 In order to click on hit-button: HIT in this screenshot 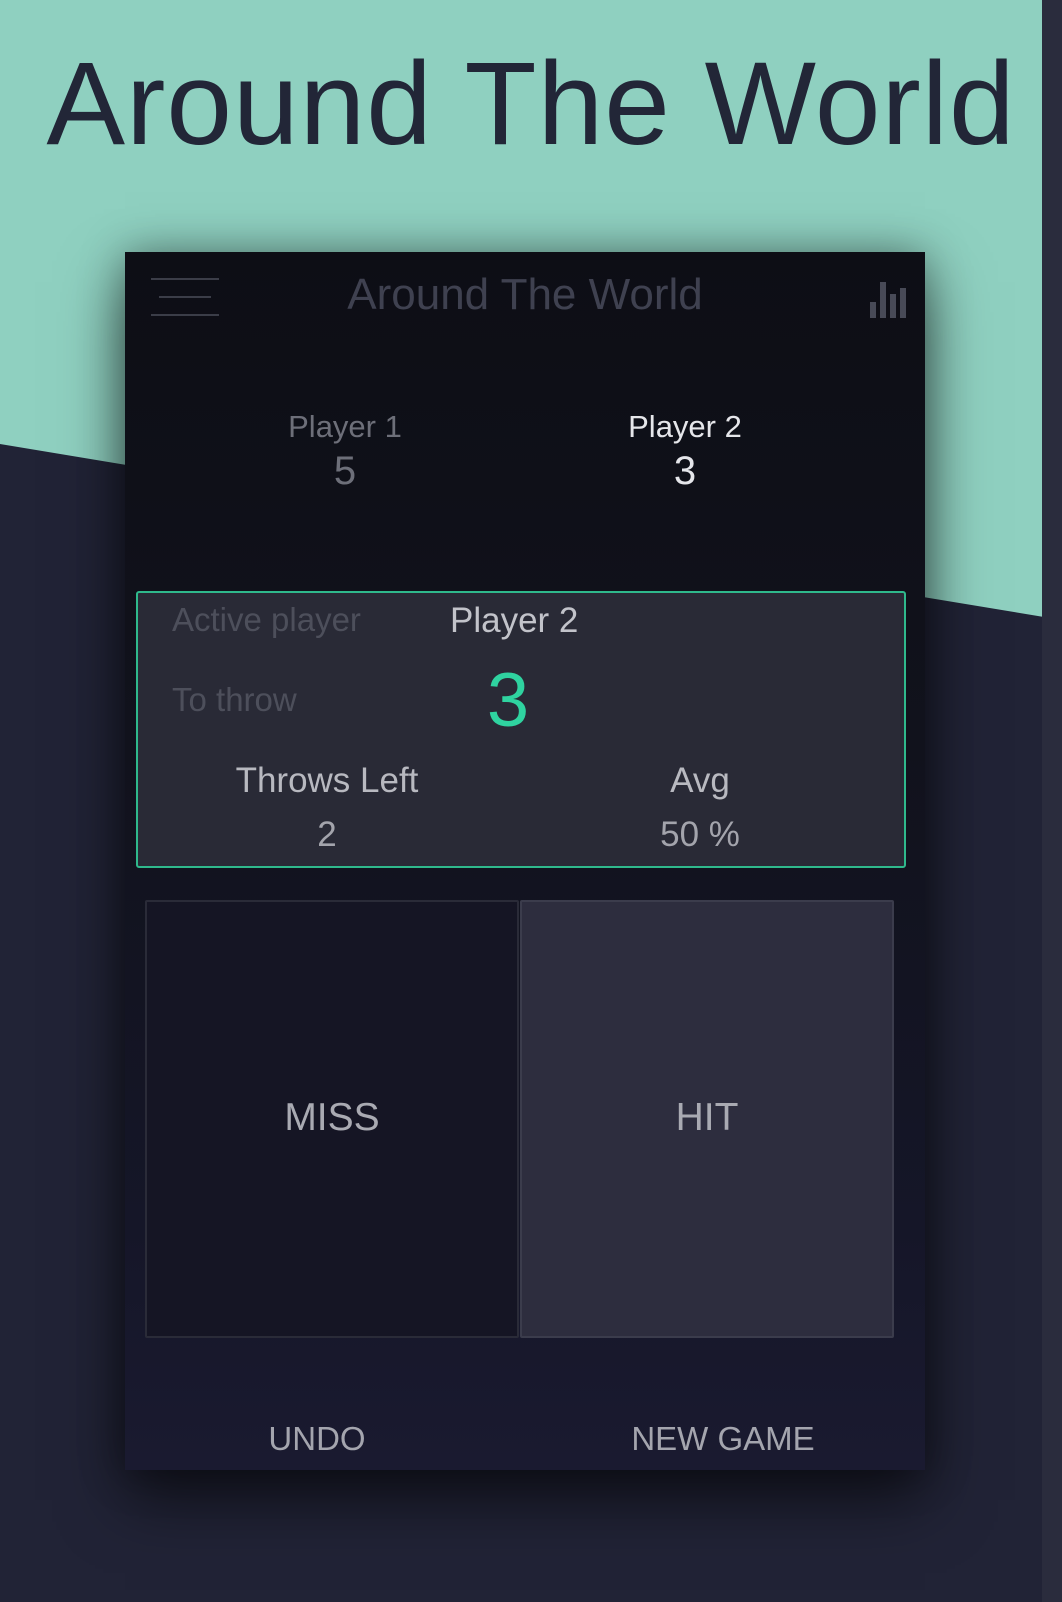, I will do `click(707, 1119)`.